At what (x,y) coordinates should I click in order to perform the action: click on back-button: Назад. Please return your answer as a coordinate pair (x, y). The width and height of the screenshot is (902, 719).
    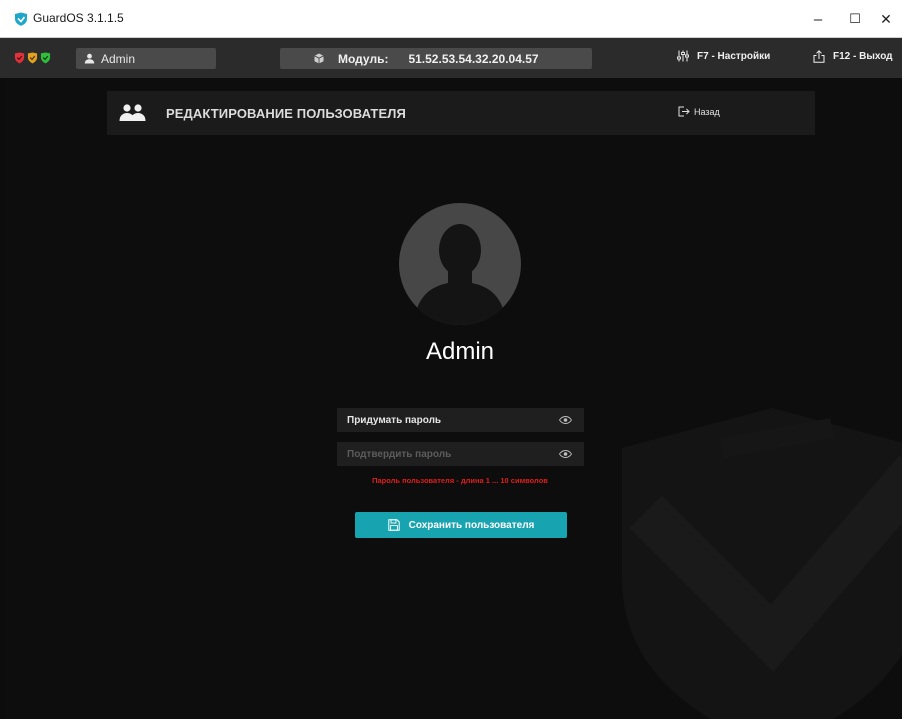
    Looking at the image, I should click on (699, 111).